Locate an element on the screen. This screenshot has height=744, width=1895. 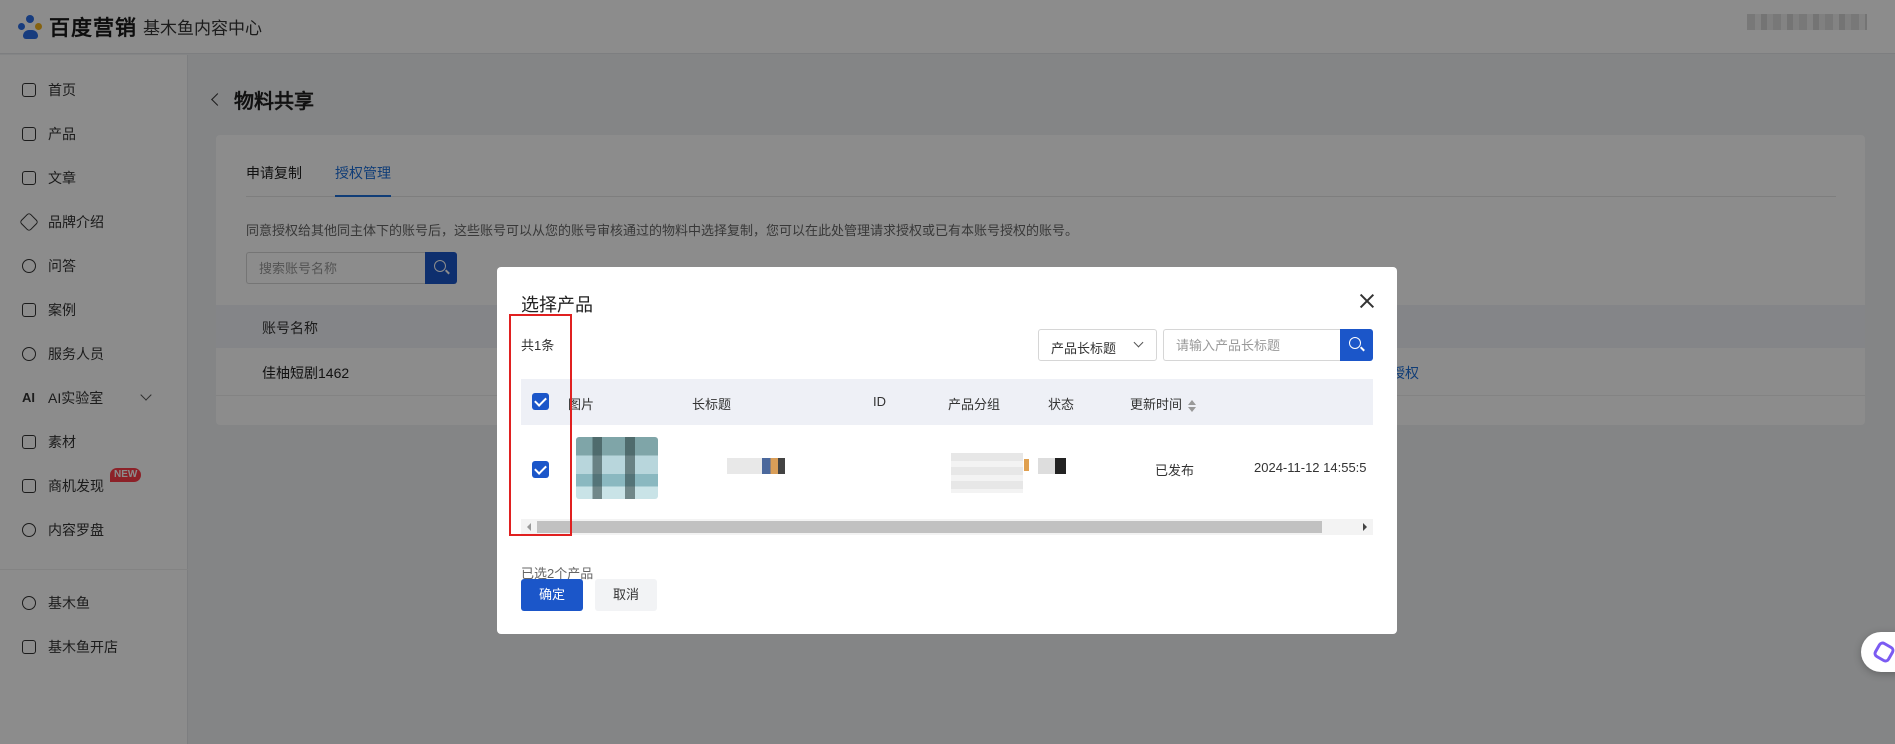
filter-field-select: 产品长标题 is located at coordinates (1097, 345).